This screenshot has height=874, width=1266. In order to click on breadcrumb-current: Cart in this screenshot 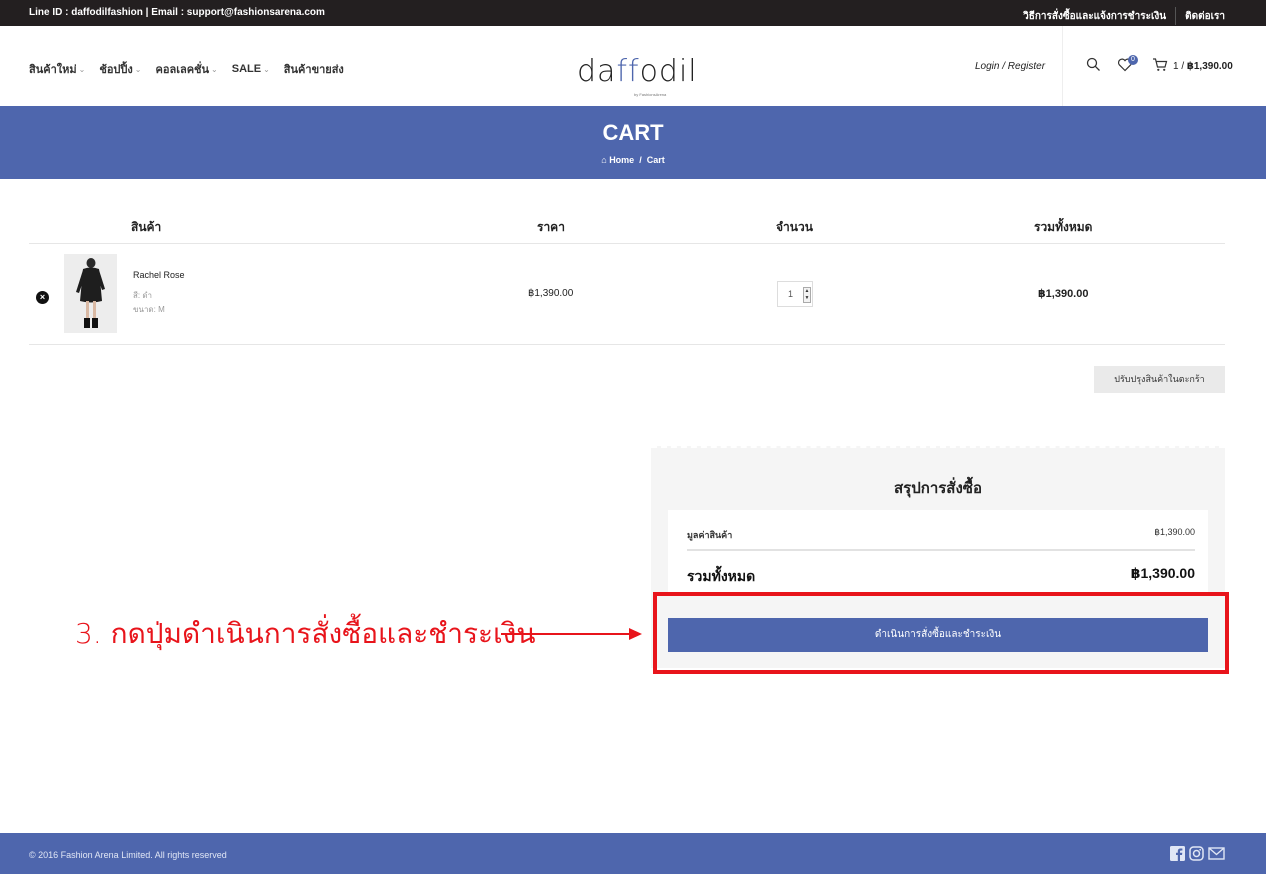, I will do `click(655, 160)`.